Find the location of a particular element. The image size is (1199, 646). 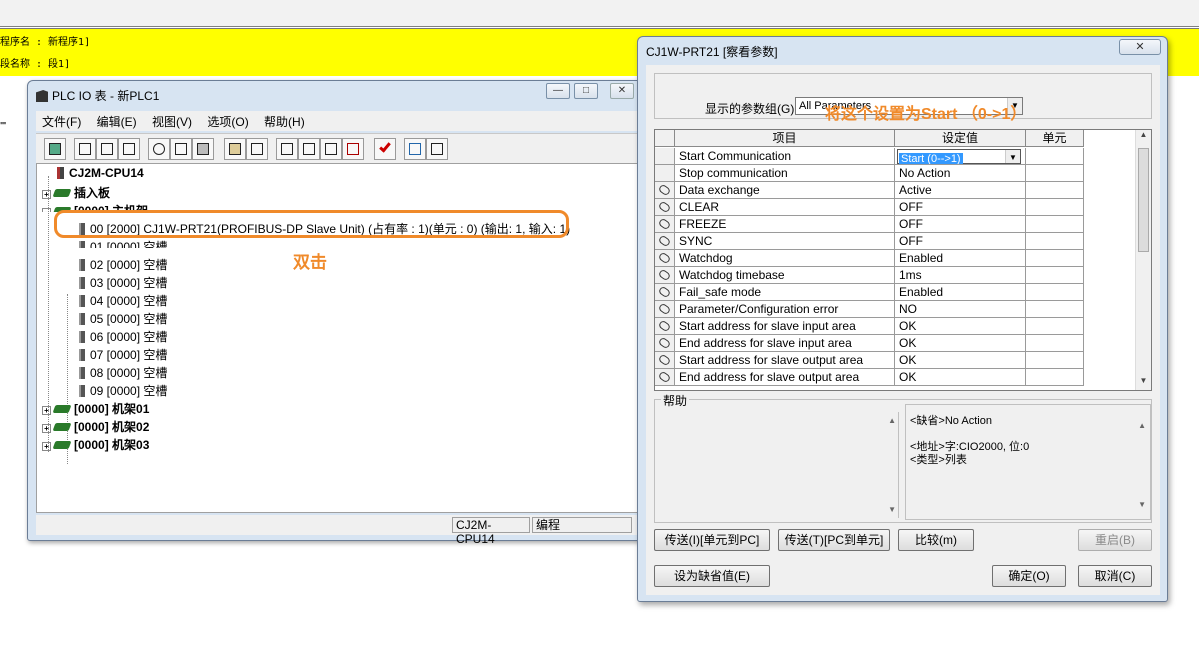

transfer-unit-to-pc-button: 传送(I)[单元到PC] is located at coordinates (712, 540).